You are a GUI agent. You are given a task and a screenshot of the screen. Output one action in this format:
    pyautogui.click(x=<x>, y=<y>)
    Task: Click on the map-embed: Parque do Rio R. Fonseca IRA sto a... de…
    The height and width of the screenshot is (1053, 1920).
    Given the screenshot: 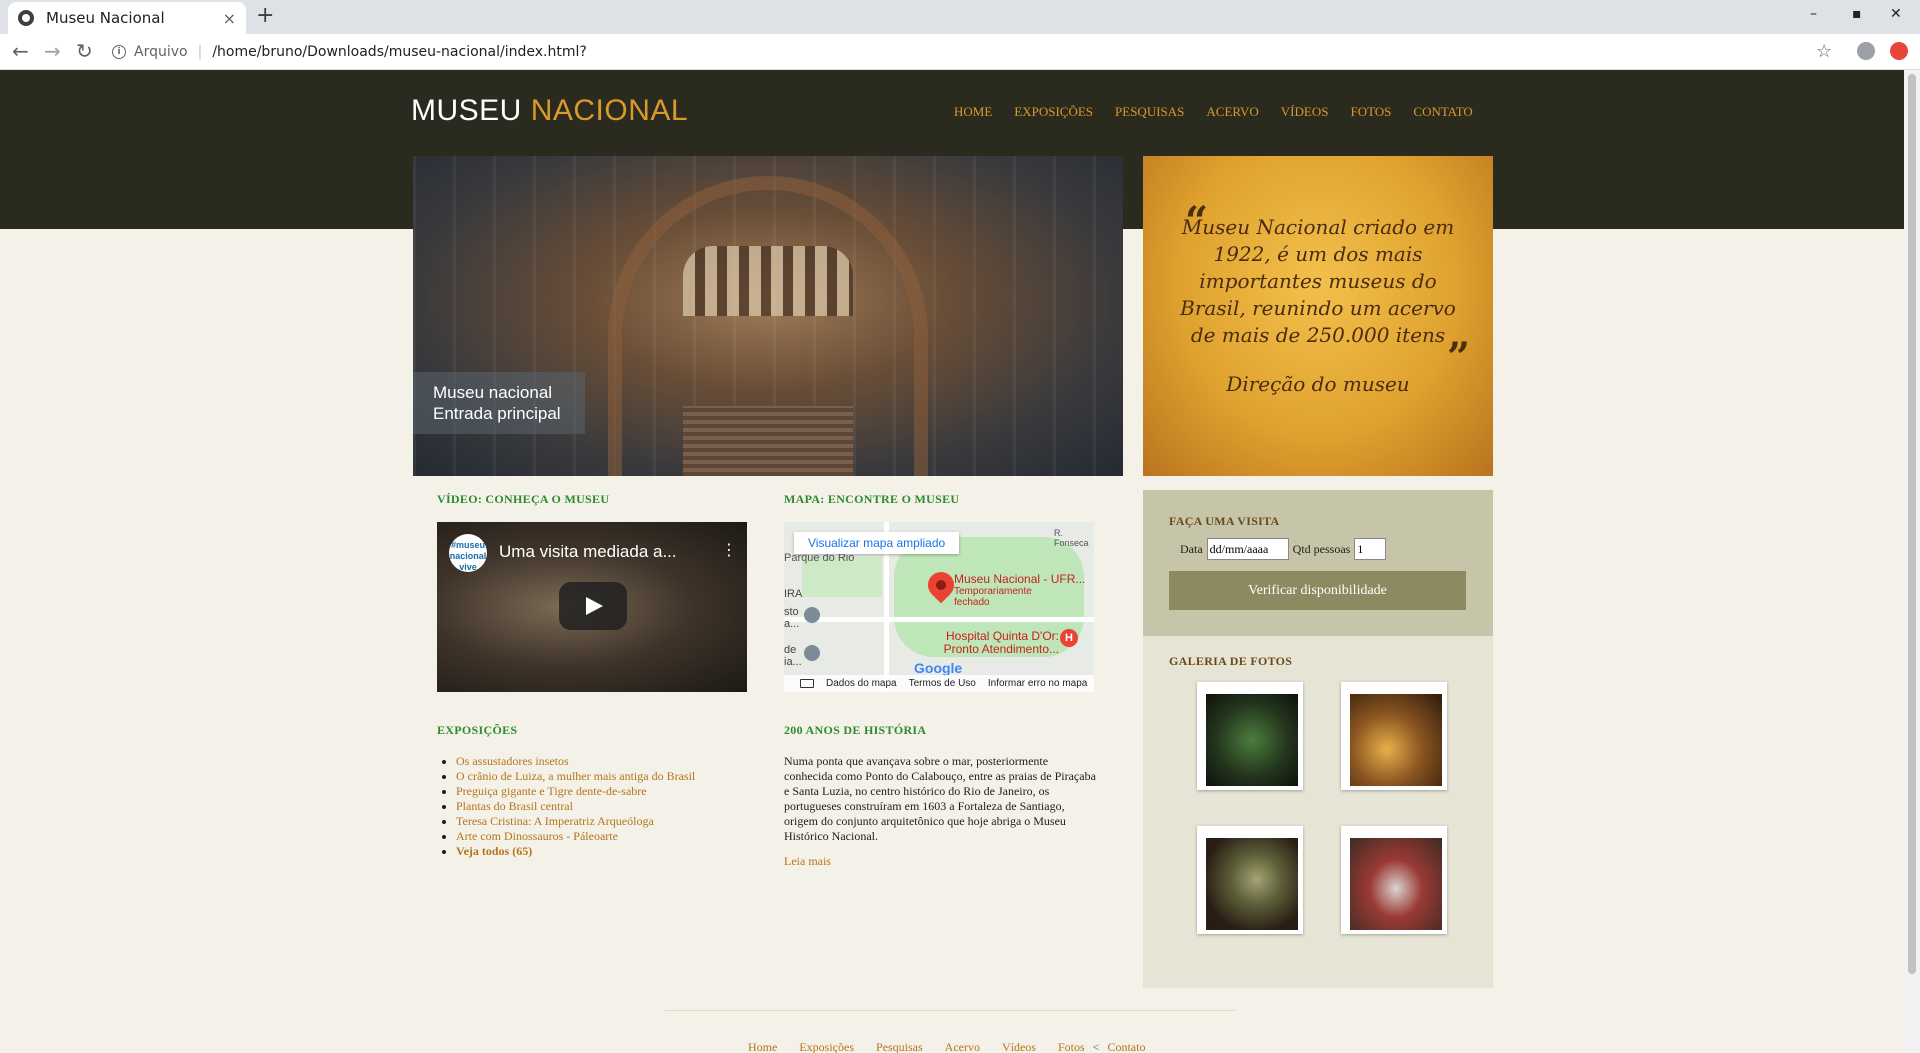 What is the action you would take?
    pyautogui.click(x=939, y=607)
    